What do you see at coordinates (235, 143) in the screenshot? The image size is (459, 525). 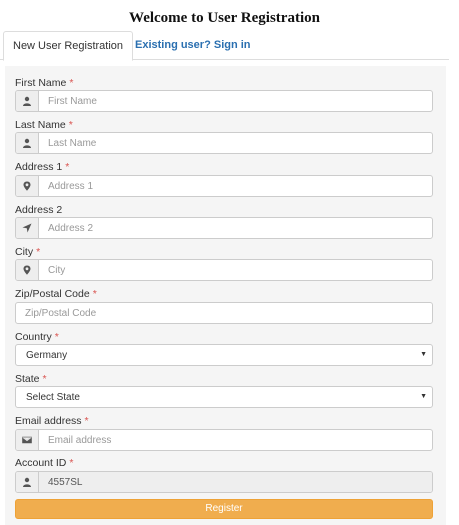 I see `last-name-input` at bounding box center [235, 143].